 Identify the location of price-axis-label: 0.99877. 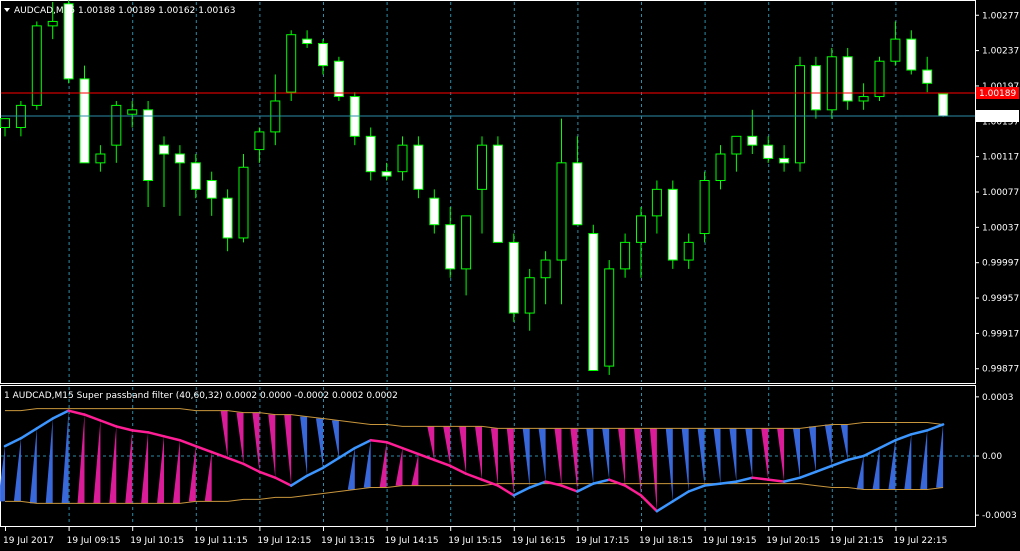
(1000, 370).